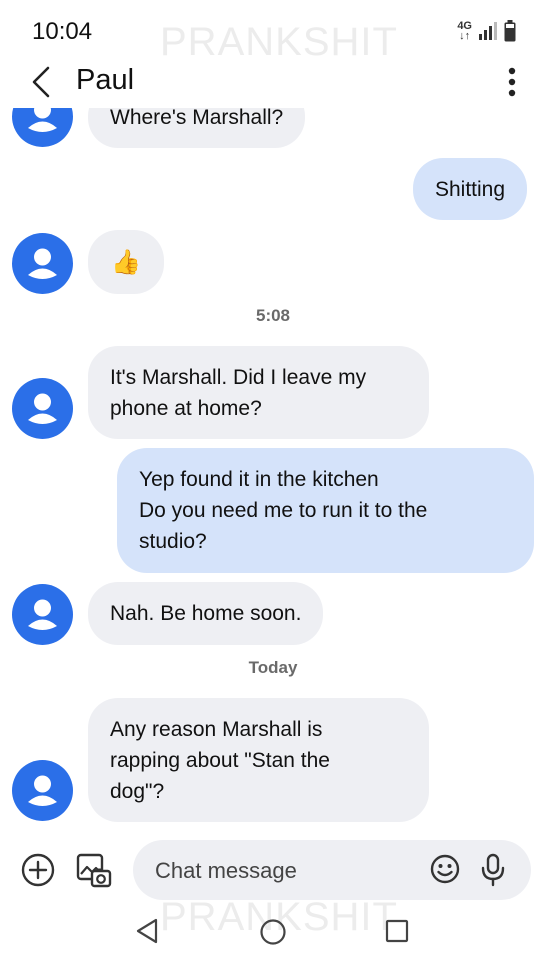  I want to click on voice-input-button, so click(493, 872).